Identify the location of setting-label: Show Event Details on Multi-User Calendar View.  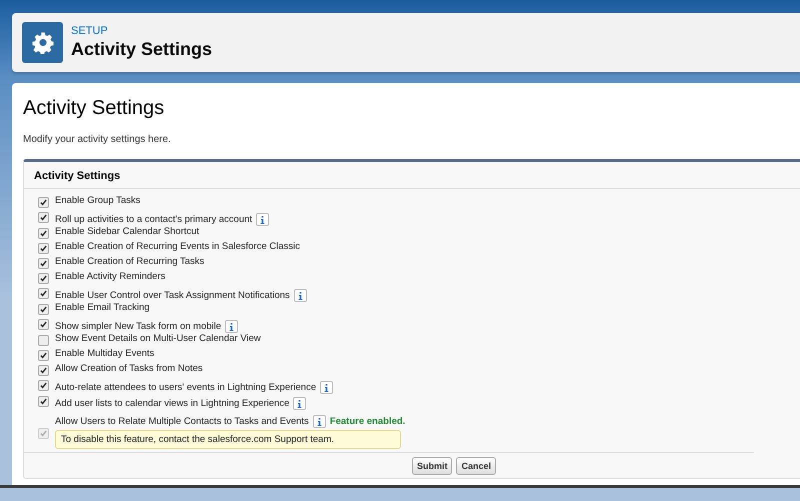
(158, 338).